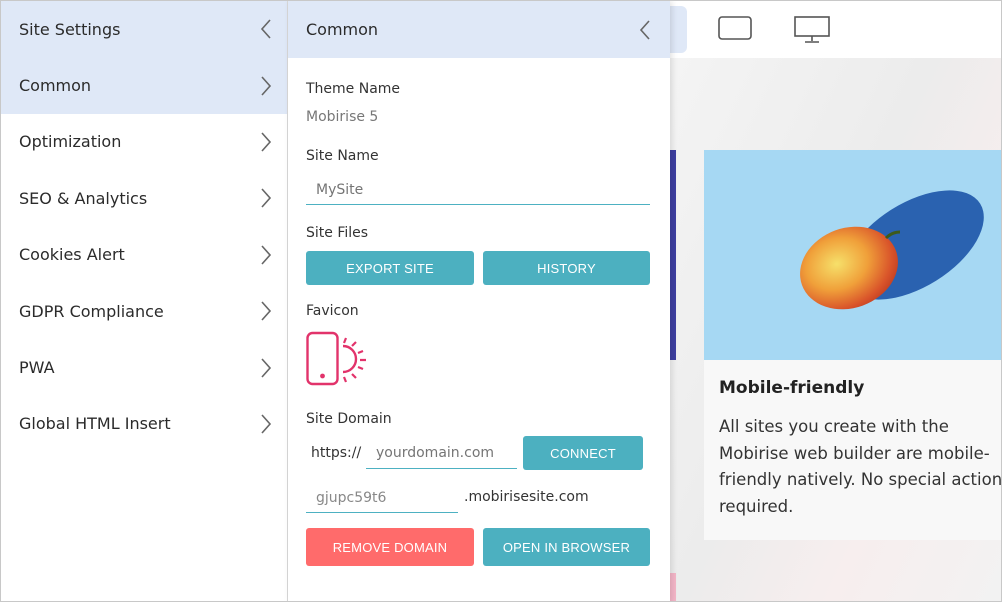 The image size is (1002, 602). What do you see at coordinates (332, 311) in the screenshot?
I see `favicon-label: Favicon` at bounding box center [332, 311].